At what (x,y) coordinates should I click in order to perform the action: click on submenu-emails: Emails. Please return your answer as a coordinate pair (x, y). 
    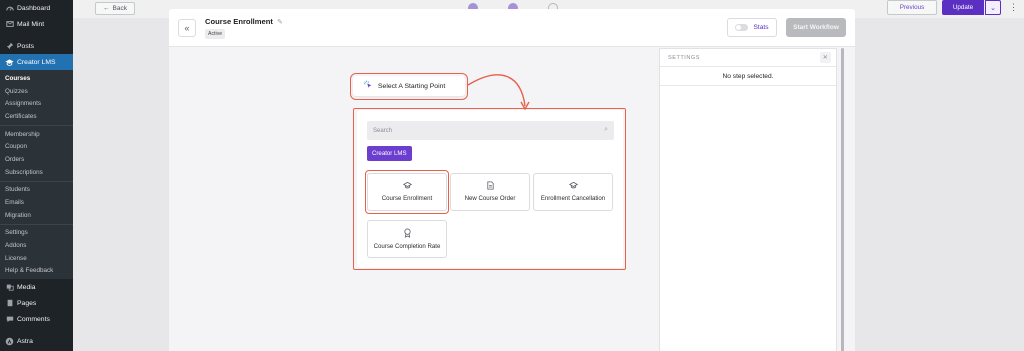
    Looking at the image, I should click on (36, 202).